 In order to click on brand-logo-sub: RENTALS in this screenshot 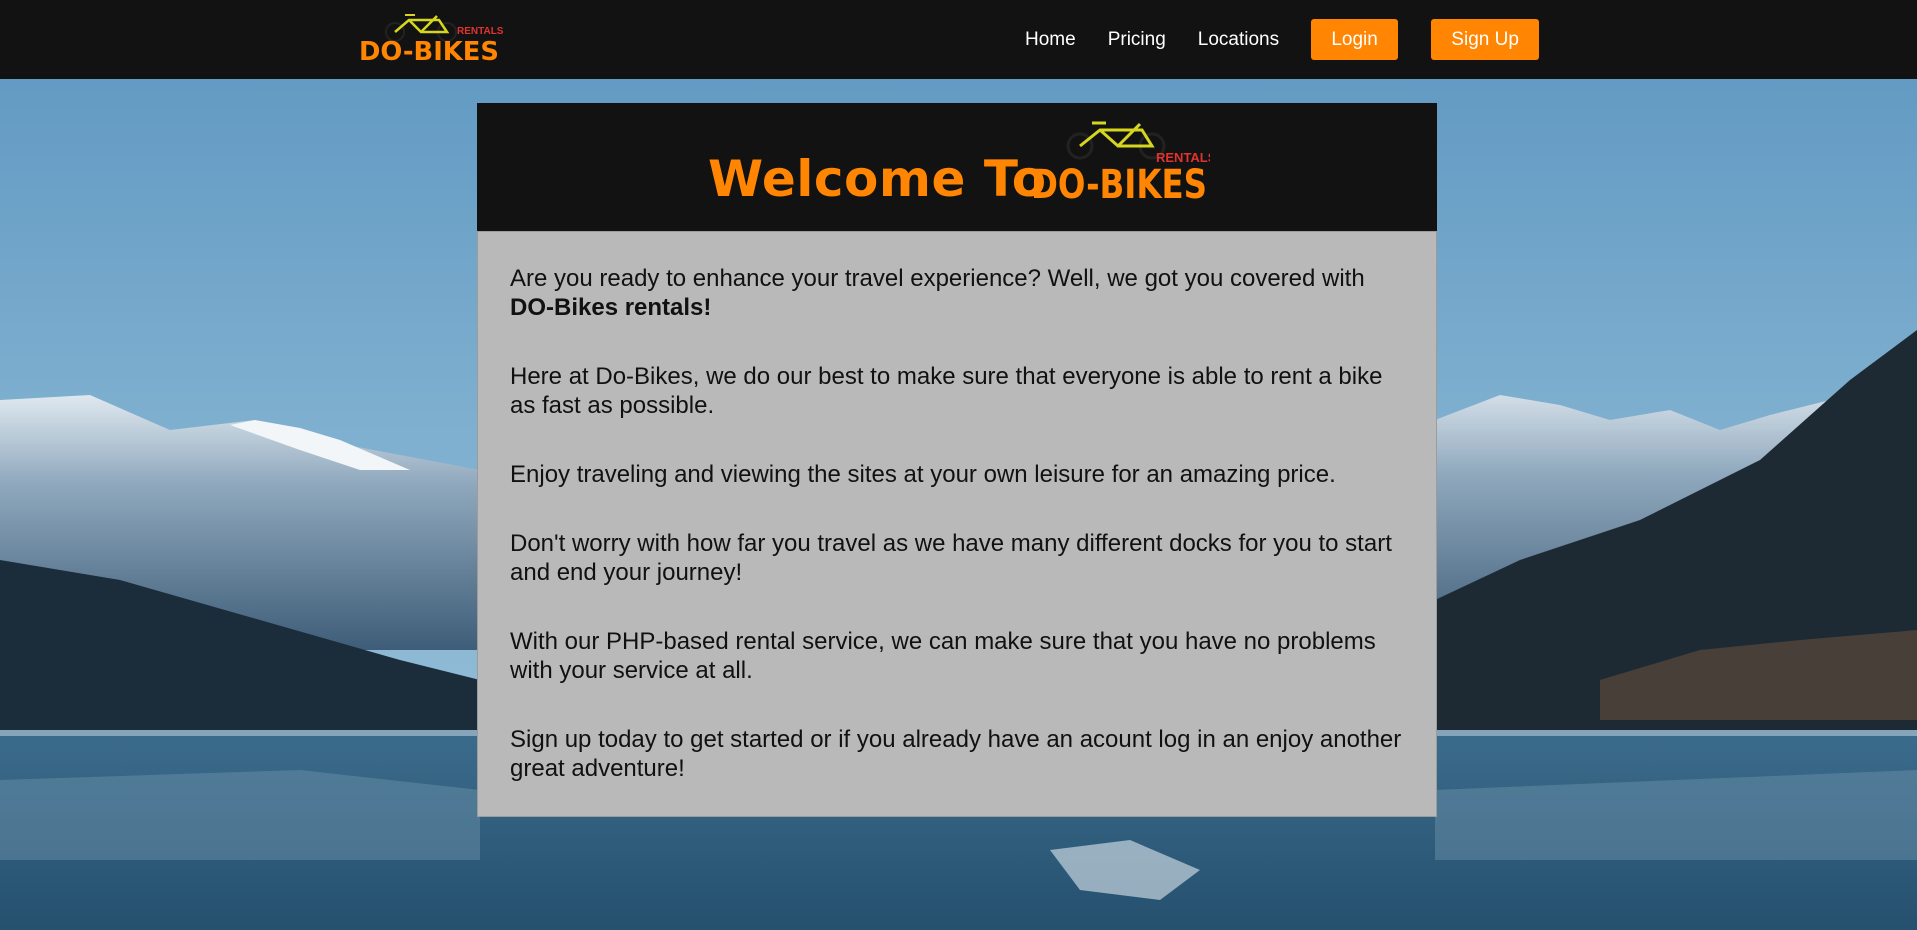, I will do `click(480, 31)`.